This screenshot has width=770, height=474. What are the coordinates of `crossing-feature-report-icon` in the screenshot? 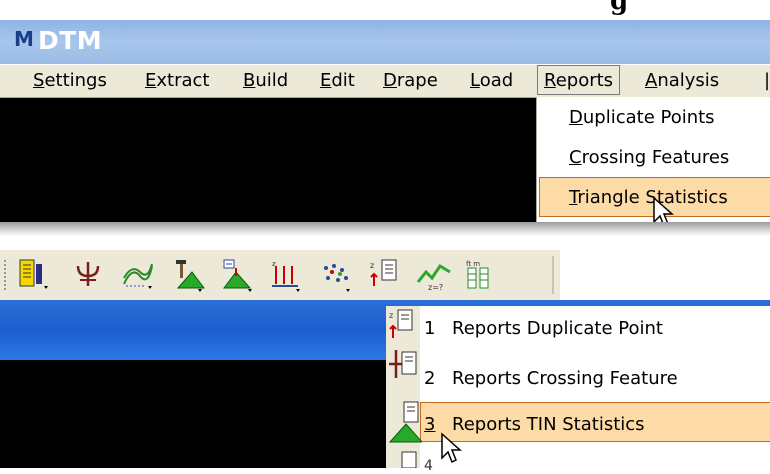 It's located at (403, 364).